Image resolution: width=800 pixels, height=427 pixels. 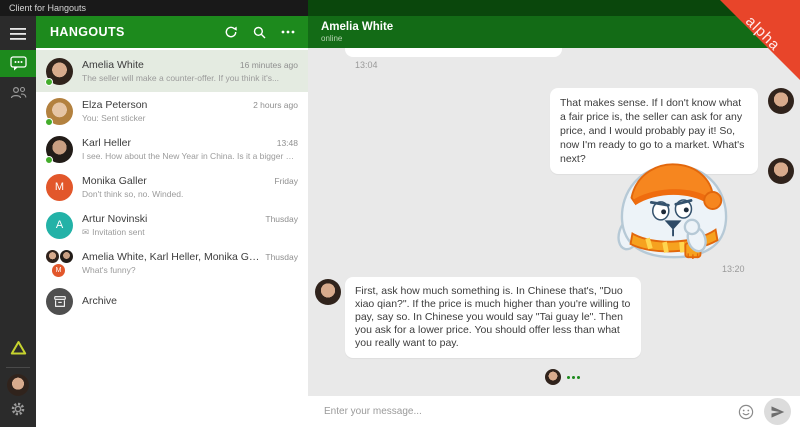 What do you see at coordinates (554, 8) in the screenshot?
I see `titlebar-green-strip` at bounding box center [554, 8].